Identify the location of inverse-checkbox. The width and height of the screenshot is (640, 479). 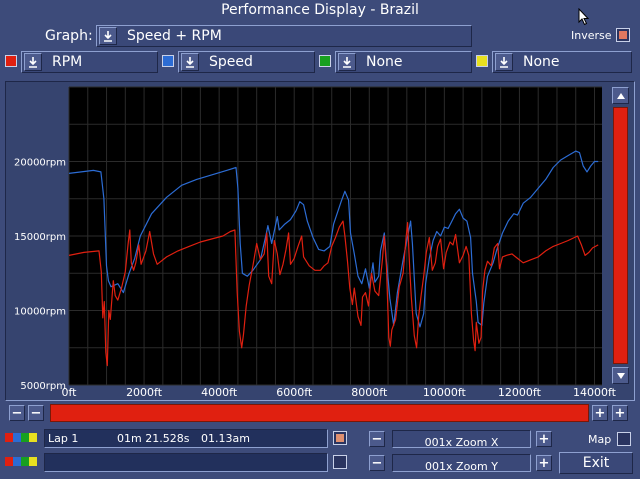
(623, 35).